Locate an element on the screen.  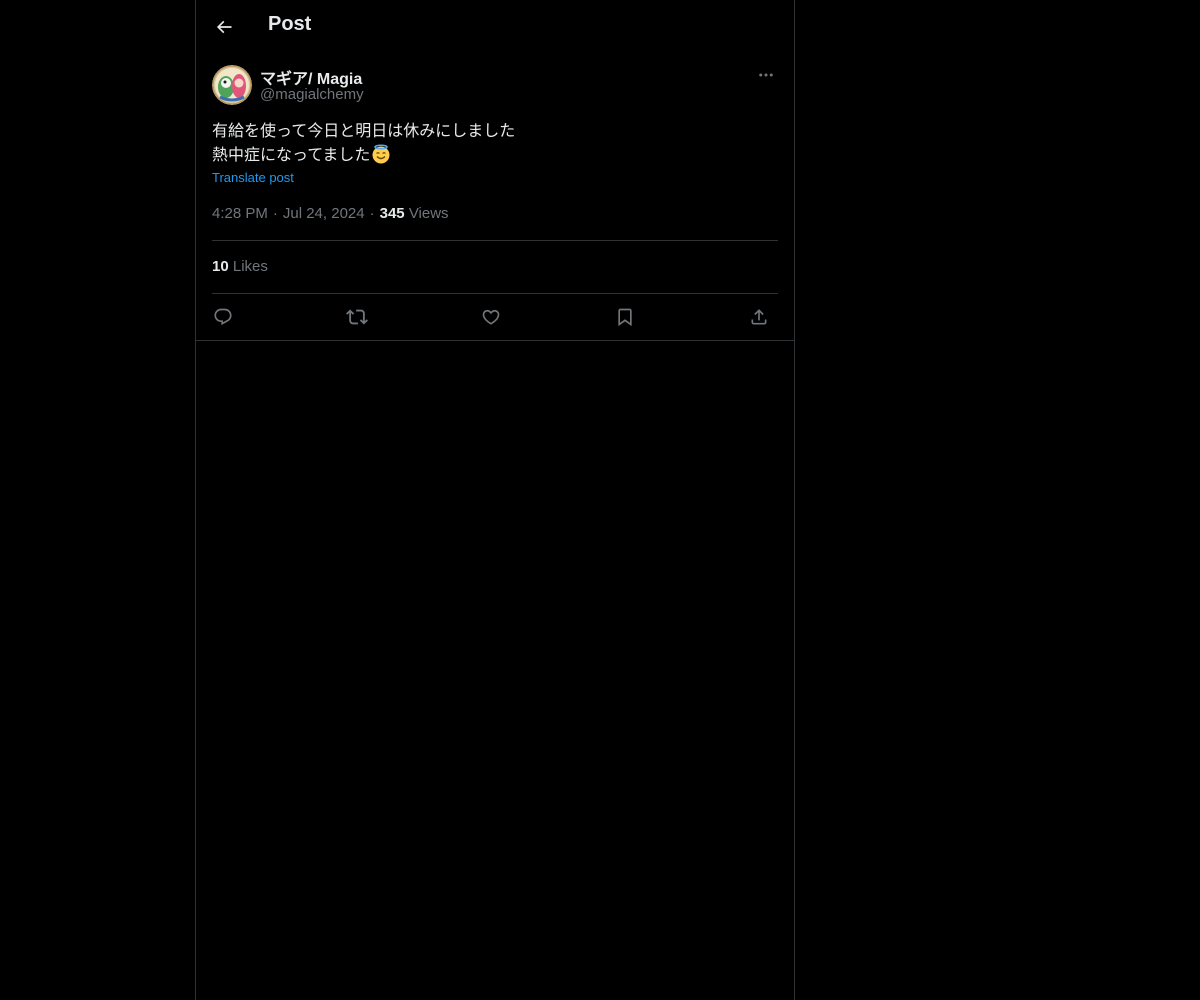
post-author: マギア/ Magia @magialchemy is located at coordinates (495, 86).